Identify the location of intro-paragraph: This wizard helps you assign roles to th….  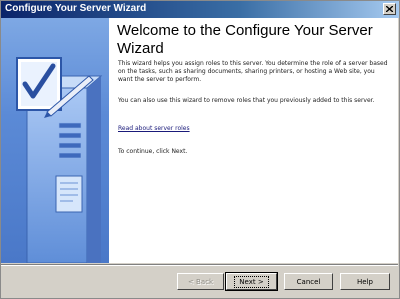
(253, 71).